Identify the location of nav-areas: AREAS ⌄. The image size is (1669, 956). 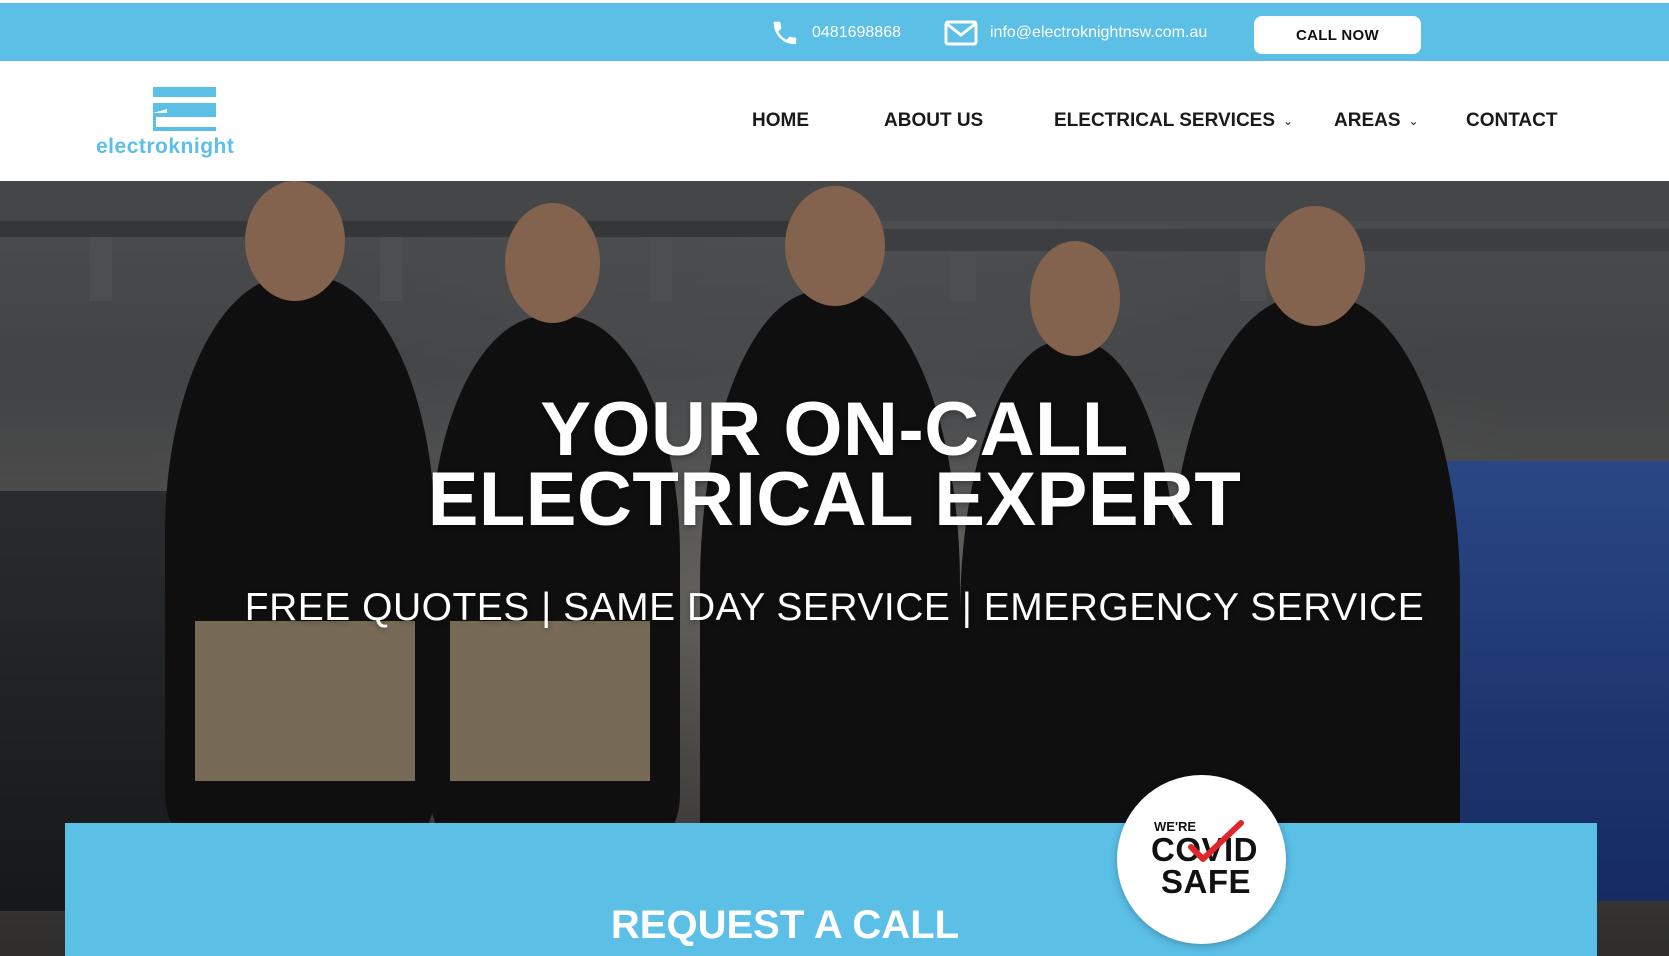
(1376, 121).